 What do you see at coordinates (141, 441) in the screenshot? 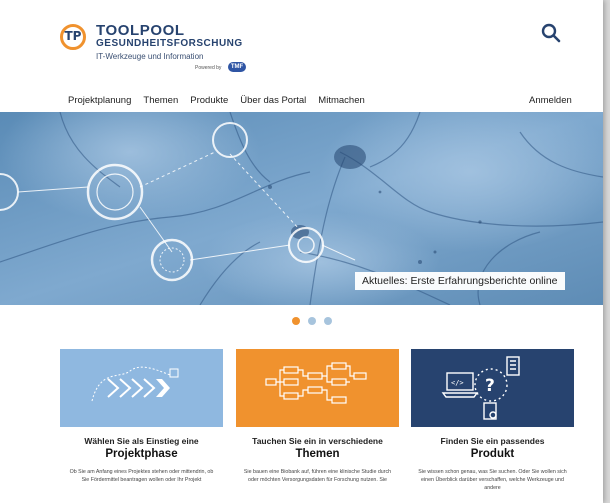
I see `card-title-small: Wählen Sie als Einstieg eine` at bounding box center [141, 441].